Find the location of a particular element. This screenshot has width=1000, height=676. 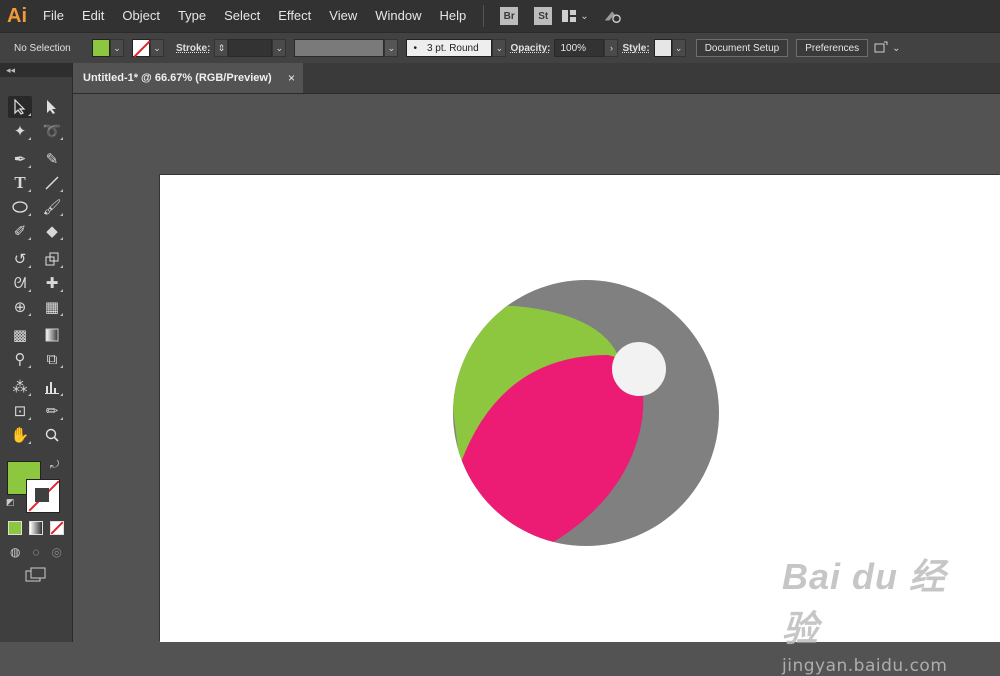

brush-label: 3 pt. Round is located at coordinates (452, 48).